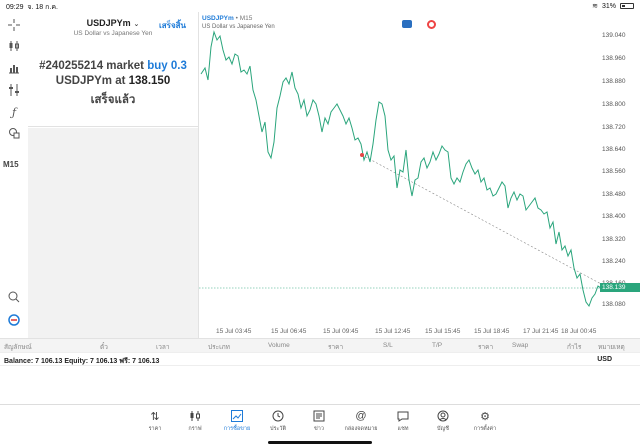  I want to click on time-axis-label: 15 Jul 06:45, so click(289, 331).